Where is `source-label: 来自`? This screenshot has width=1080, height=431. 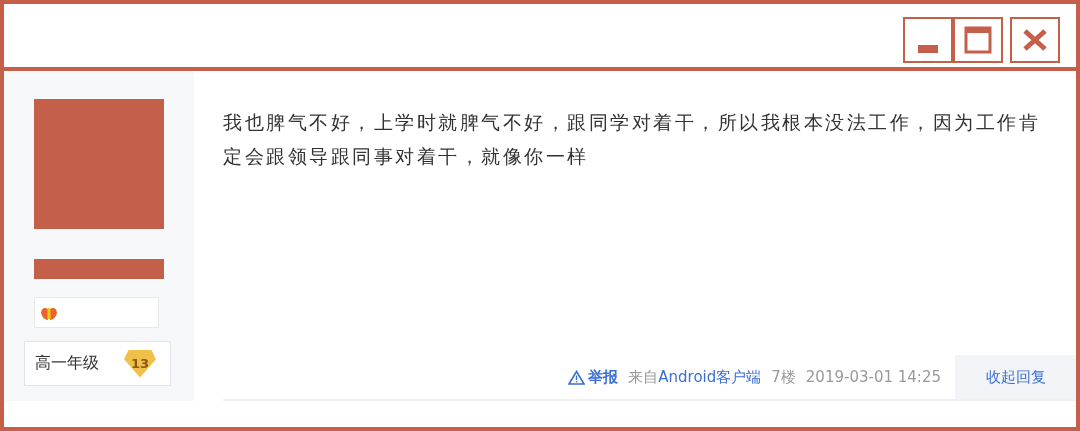
source-label: 来自 is located at coordinates (643, 377).